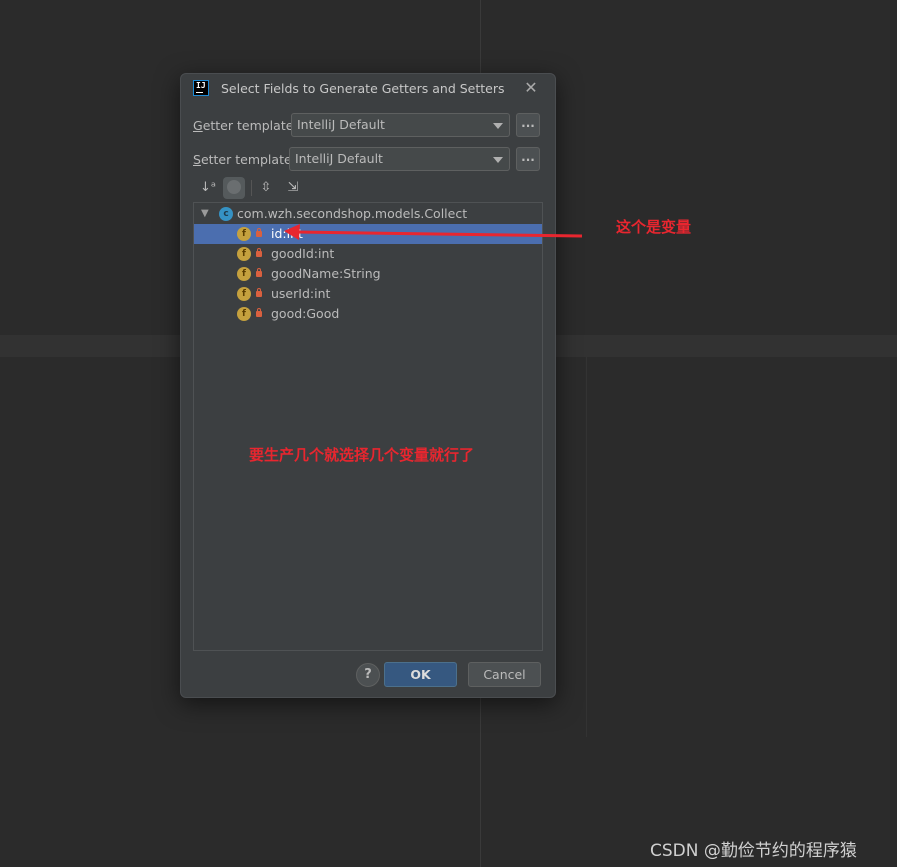 The height and width of the screenshot is (867, 897). Describe the element at coordinates (208, 188) in the screenshot. I see `sort-alphabetically-icon: ↓ᵃ` at that location.